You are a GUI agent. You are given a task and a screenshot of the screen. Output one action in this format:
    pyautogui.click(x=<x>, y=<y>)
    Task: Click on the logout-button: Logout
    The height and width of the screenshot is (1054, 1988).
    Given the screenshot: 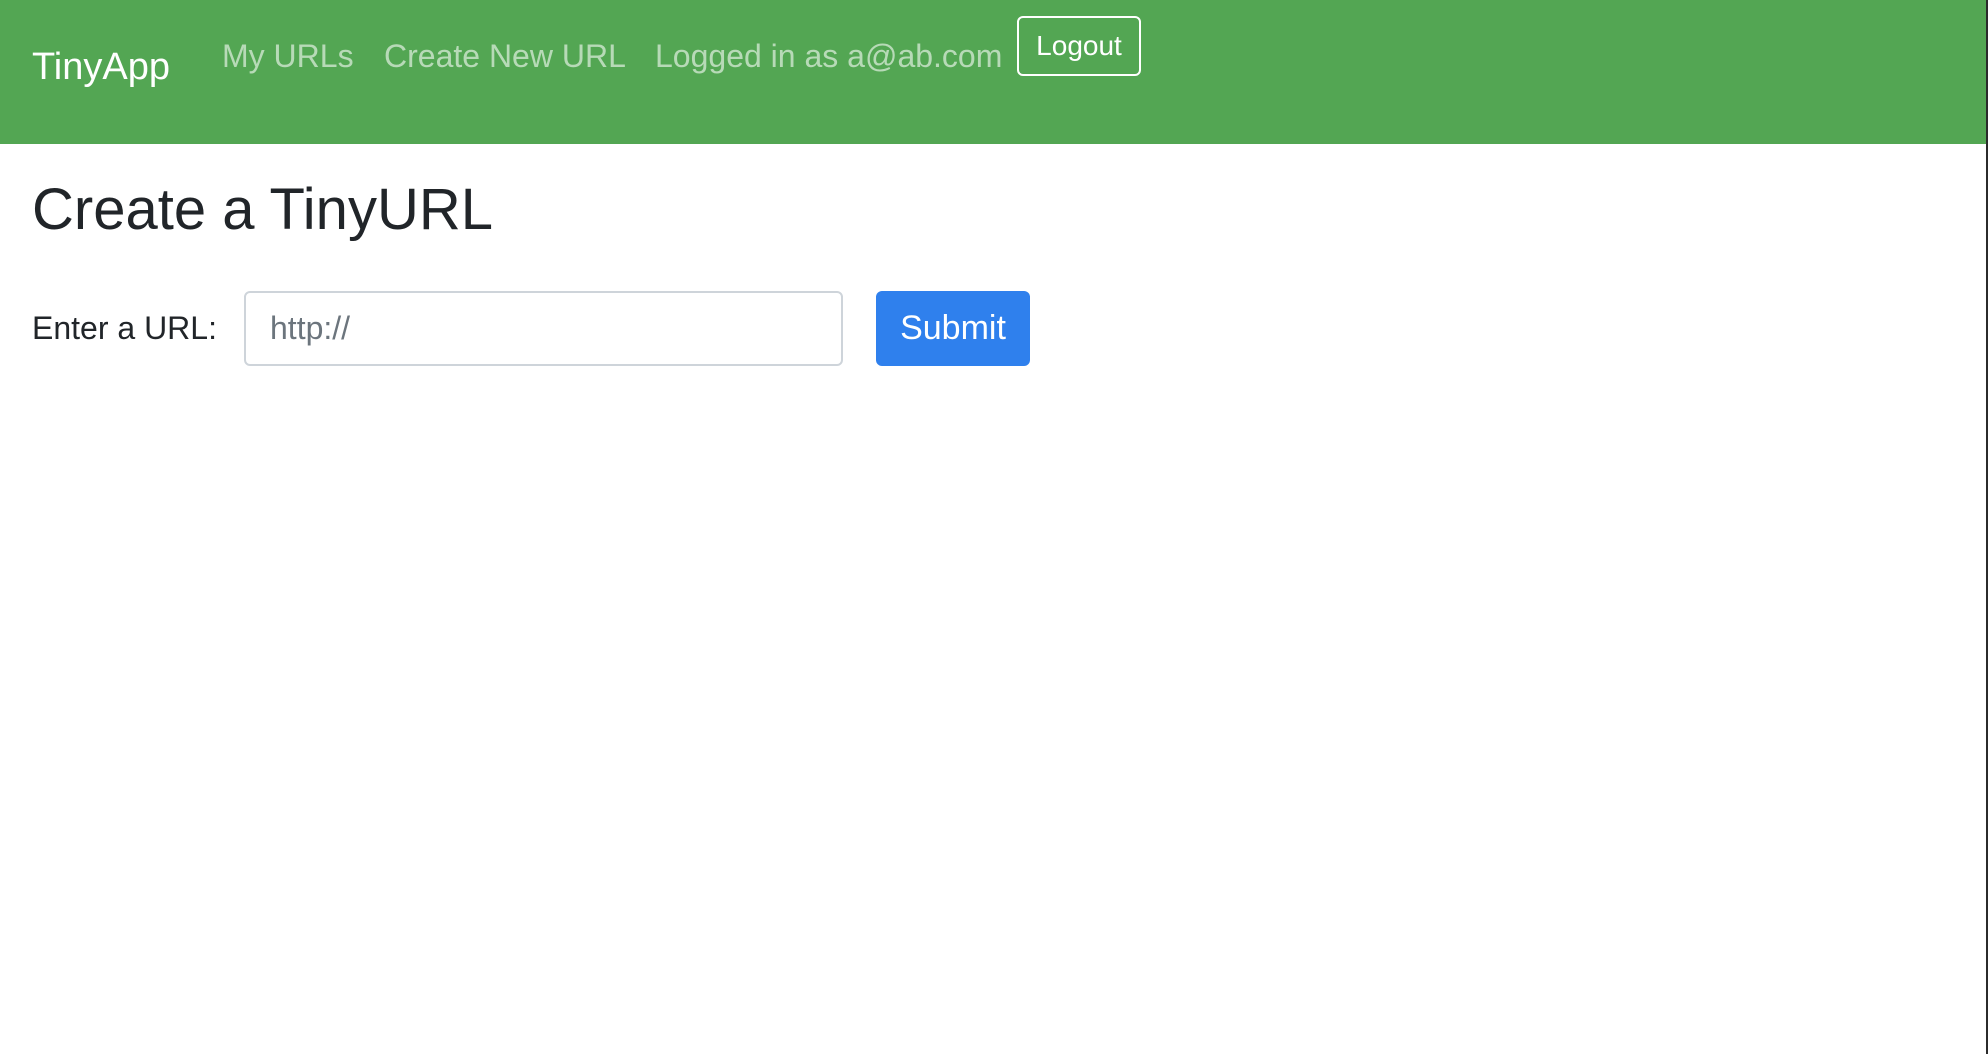 What is the action you would take?
    pyautogui.click(x=1079, y=46)
    